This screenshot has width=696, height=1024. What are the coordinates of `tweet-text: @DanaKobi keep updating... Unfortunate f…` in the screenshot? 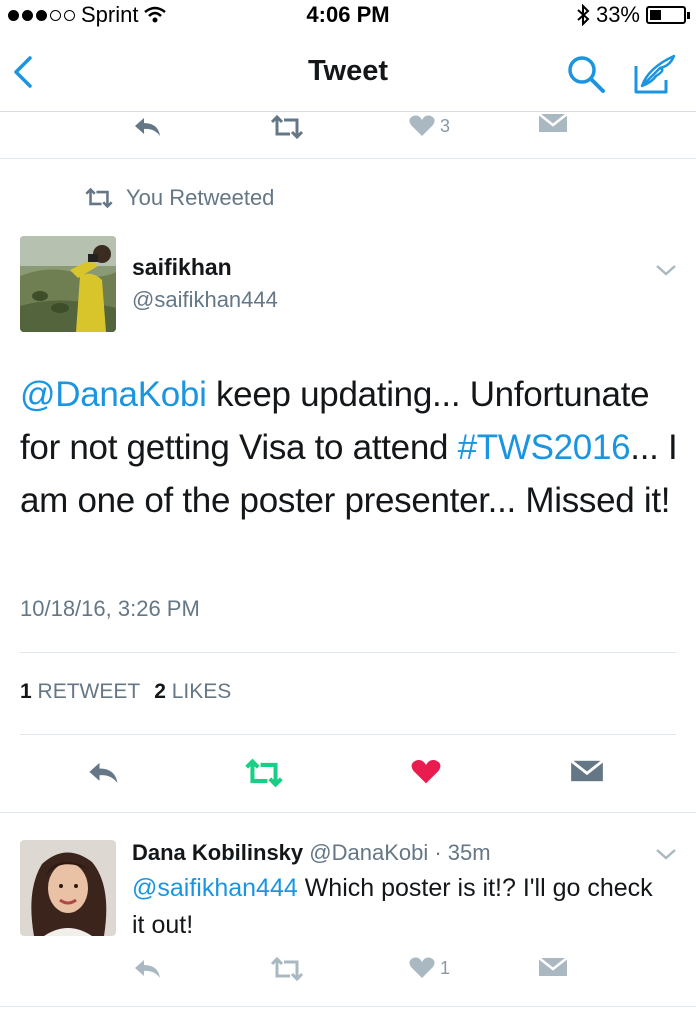 It's located at (350, 447).